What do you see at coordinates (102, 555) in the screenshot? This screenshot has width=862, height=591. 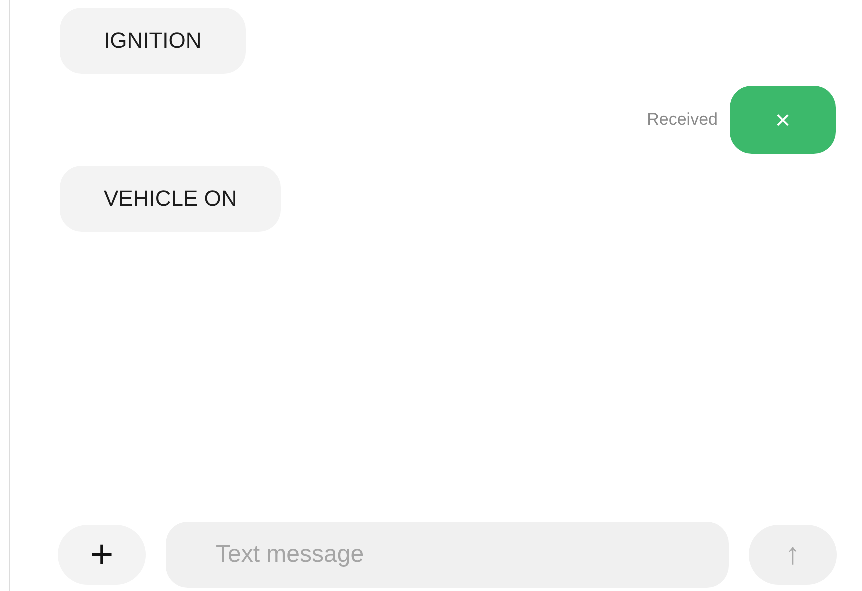 I see `add-button: +` at bounding box center [102, 555].